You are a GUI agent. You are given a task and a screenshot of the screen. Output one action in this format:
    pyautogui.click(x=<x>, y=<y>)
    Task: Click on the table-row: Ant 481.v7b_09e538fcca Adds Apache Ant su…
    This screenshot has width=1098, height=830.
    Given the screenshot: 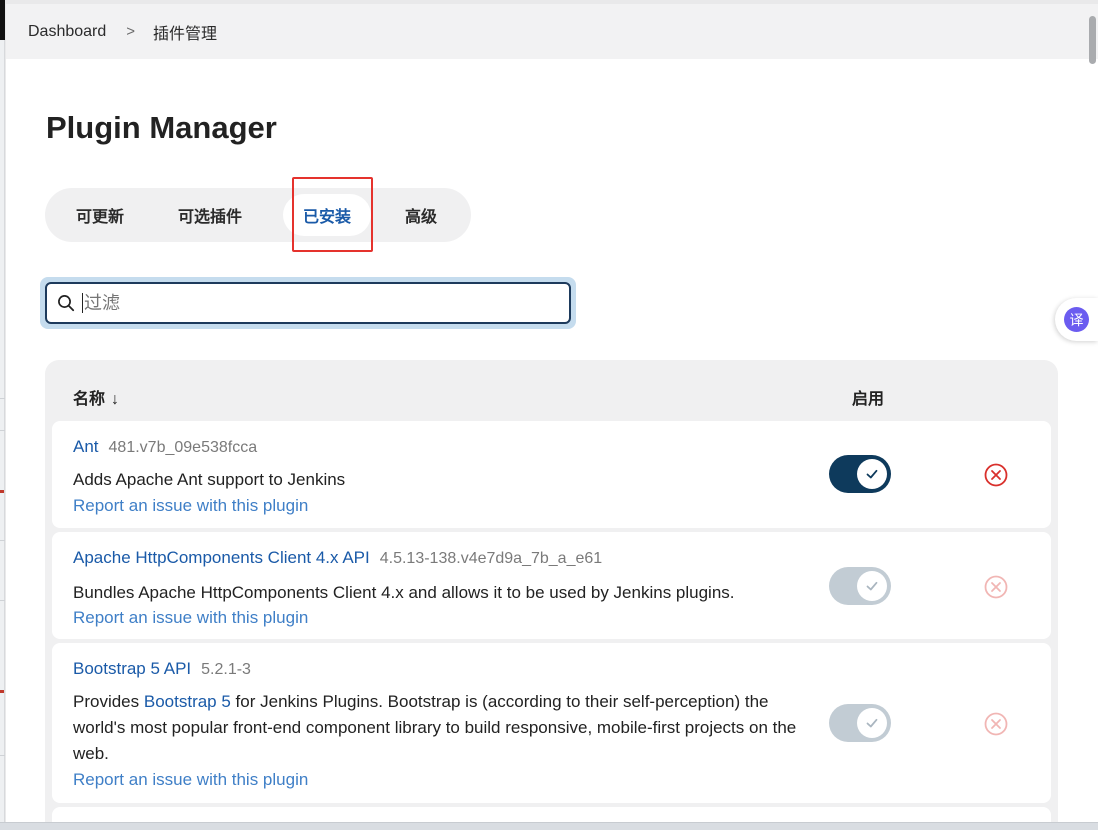 What is the action you would take?
    pyautogui.click(x=551, y=474)
    